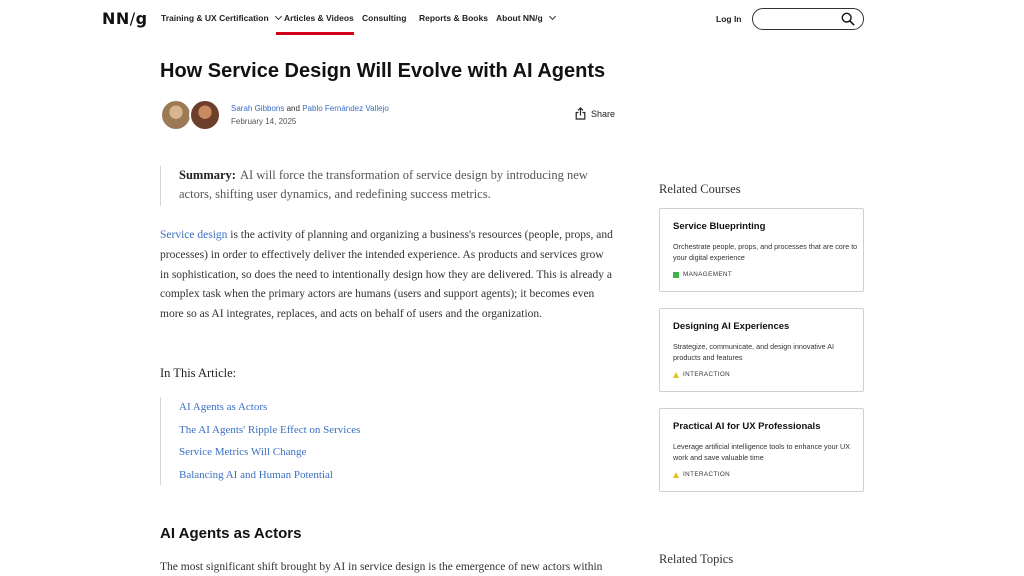 Image resolution: width=1024 pixels, height=576 pixels. Describe the element at coordinates (580, 113) in the screenshot. I see `share-icon` at that location.